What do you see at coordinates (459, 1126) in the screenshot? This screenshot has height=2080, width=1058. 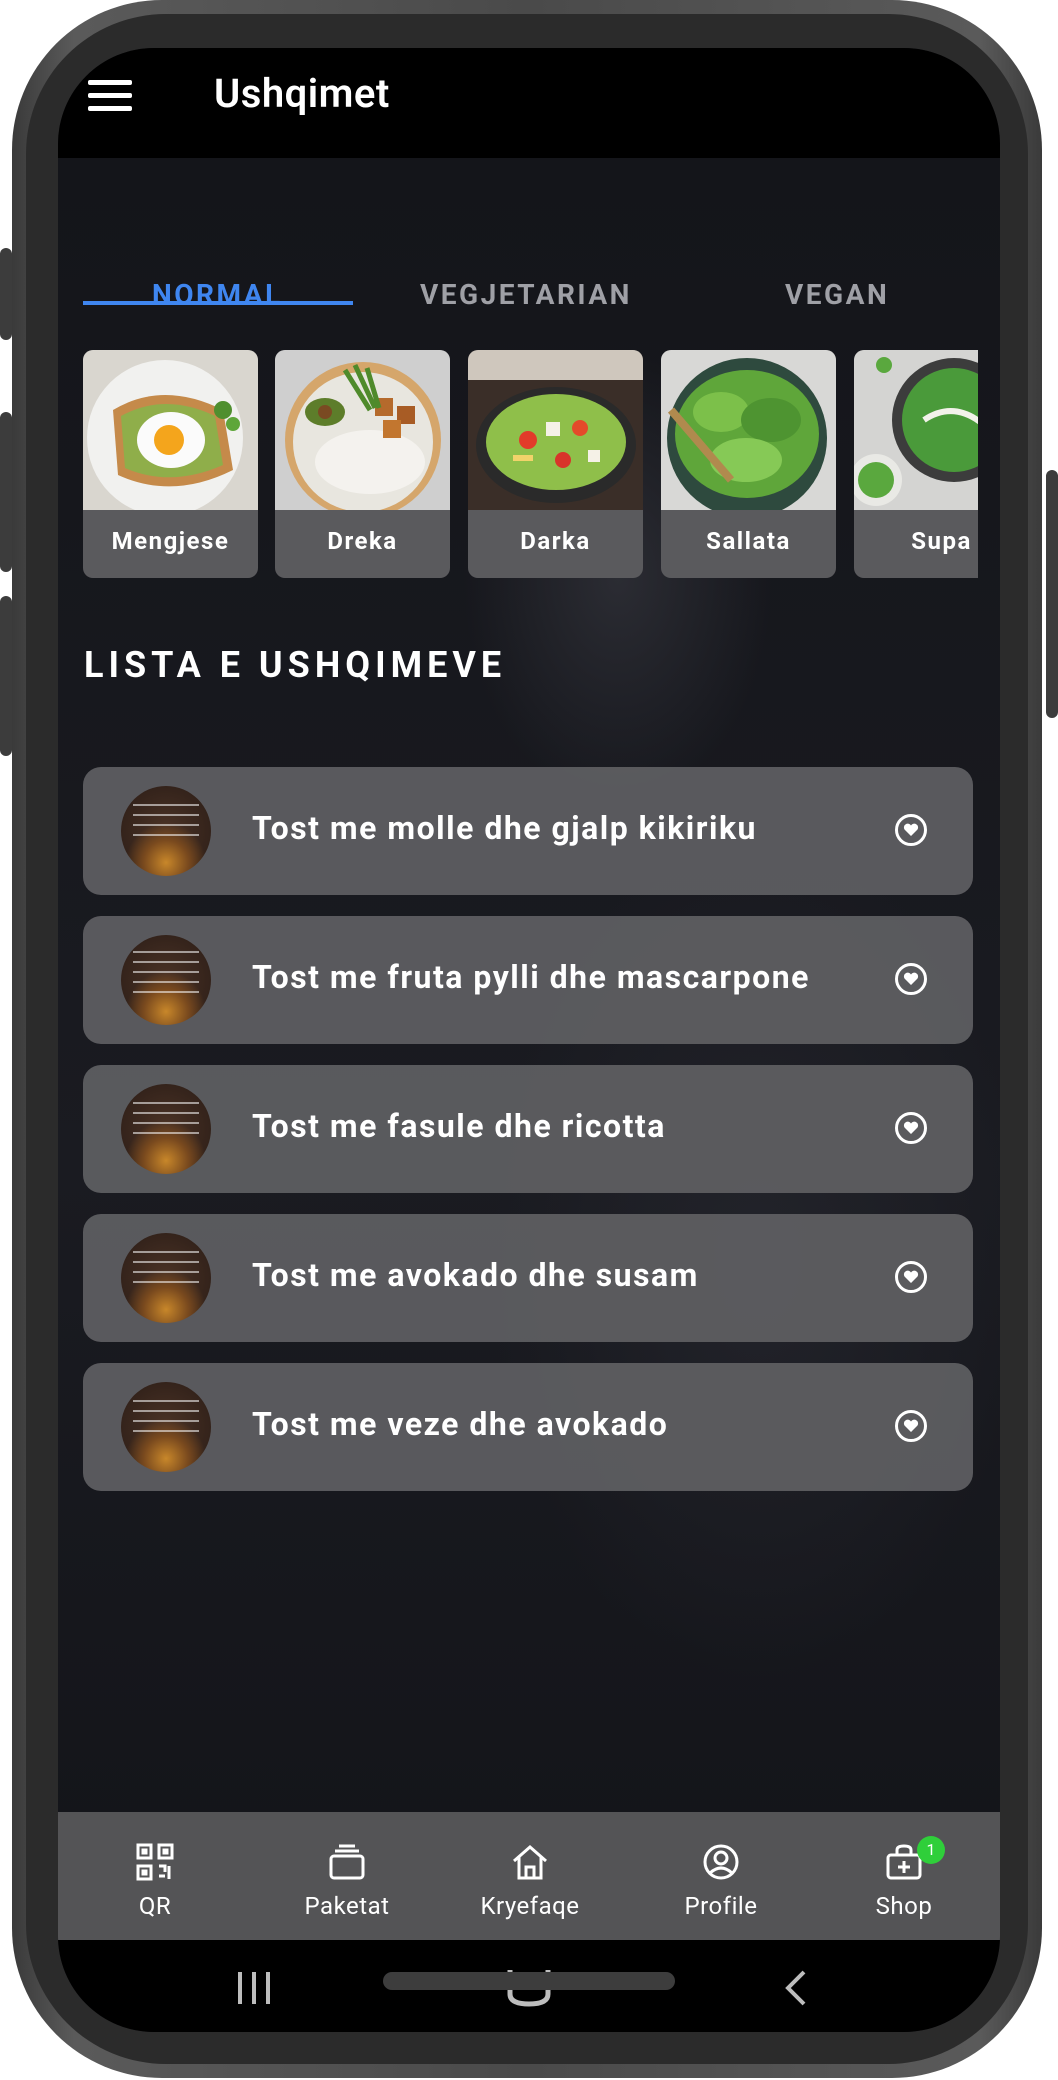 I see `food-name: Tost me fasule dhe ricotta` at bounding box center [459, 1126].